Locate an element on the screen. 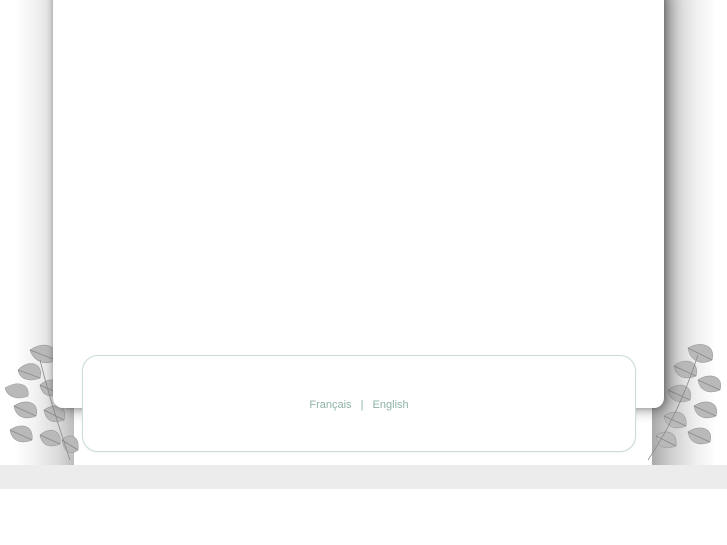 The image size is (727, 545). language-link-francais: Français is located at coordinates (330, 405).